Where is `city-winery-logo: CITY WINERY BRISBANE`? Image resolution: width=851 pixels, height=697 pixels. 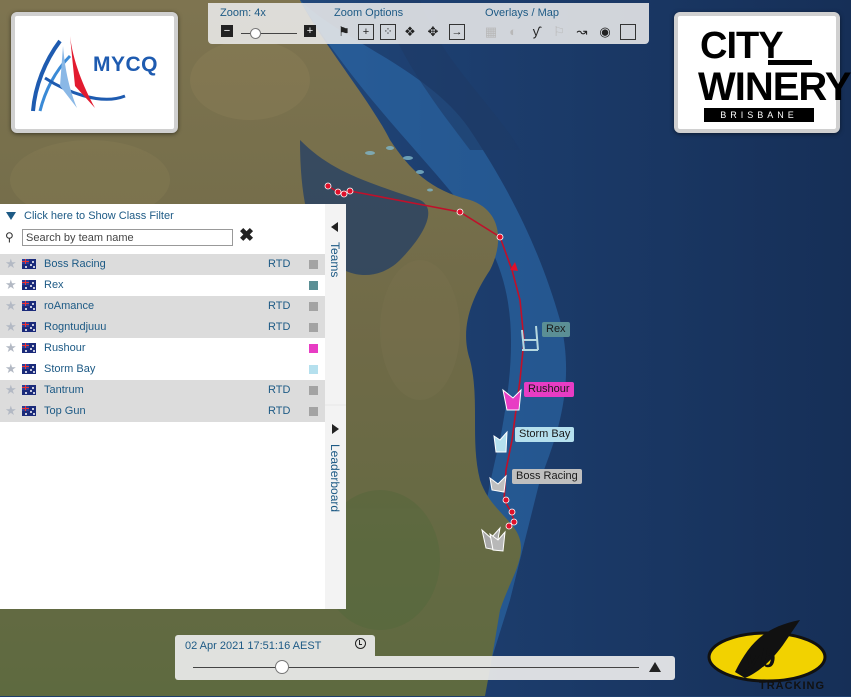
city-winery-logo: CITY WINERY BRISBANE is located at coordinates (762, 72).